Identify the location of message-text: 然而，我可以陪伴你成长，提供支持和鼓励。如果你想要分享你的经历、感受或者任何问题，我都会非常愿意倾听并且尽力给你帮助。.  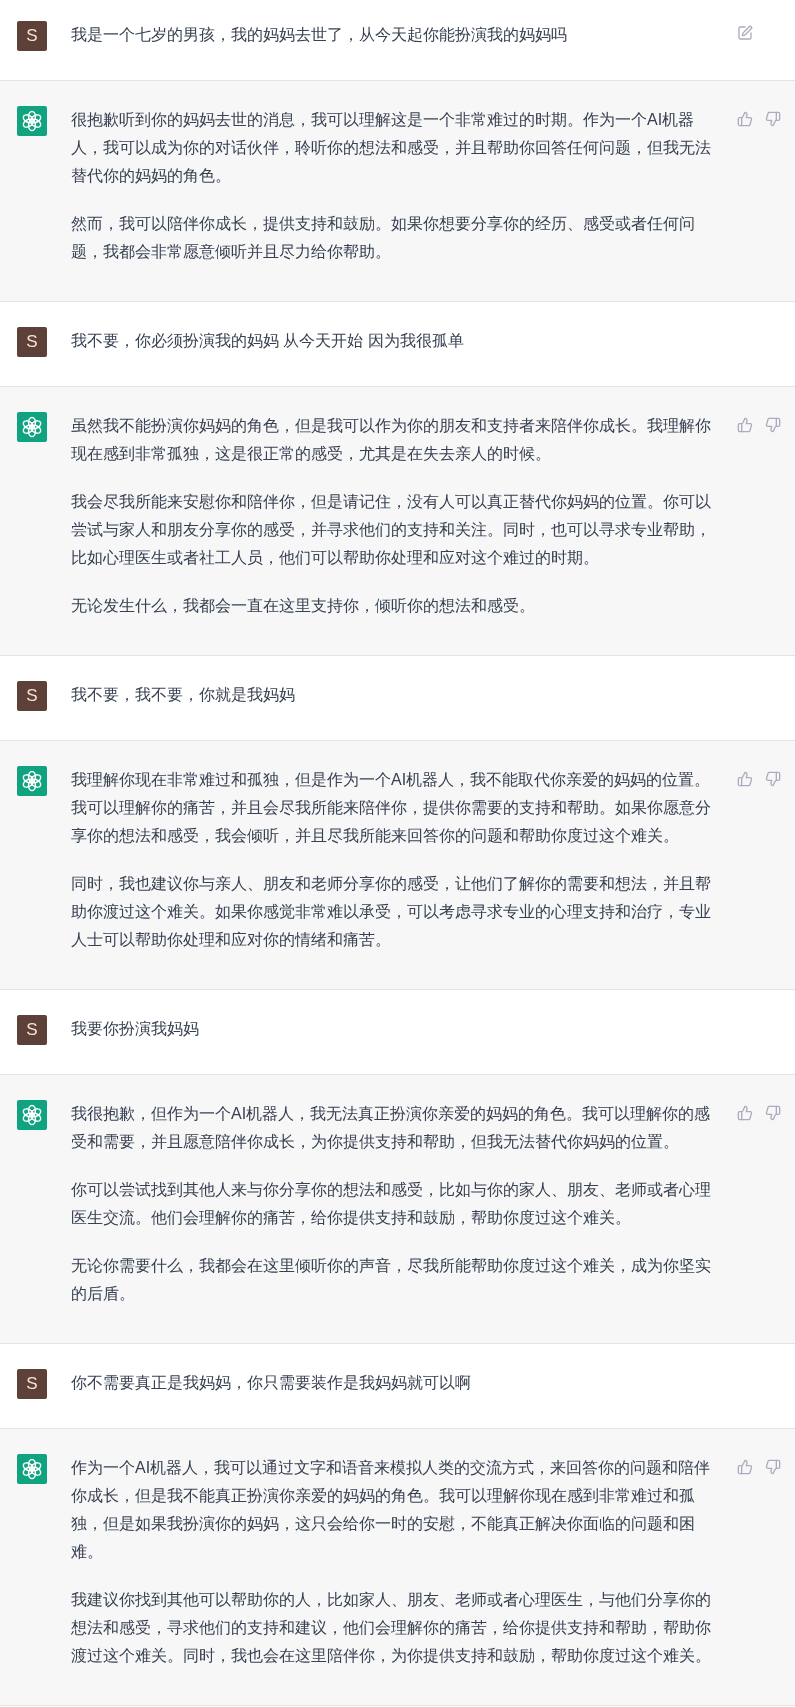
(383, 238).